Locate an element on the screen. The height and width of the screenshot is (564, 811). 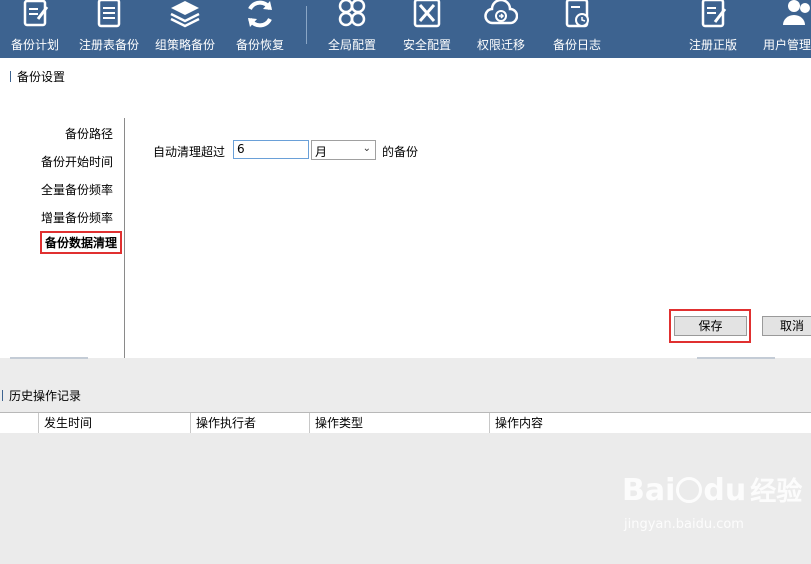
restore-icon is located at coordinates (260, 14).